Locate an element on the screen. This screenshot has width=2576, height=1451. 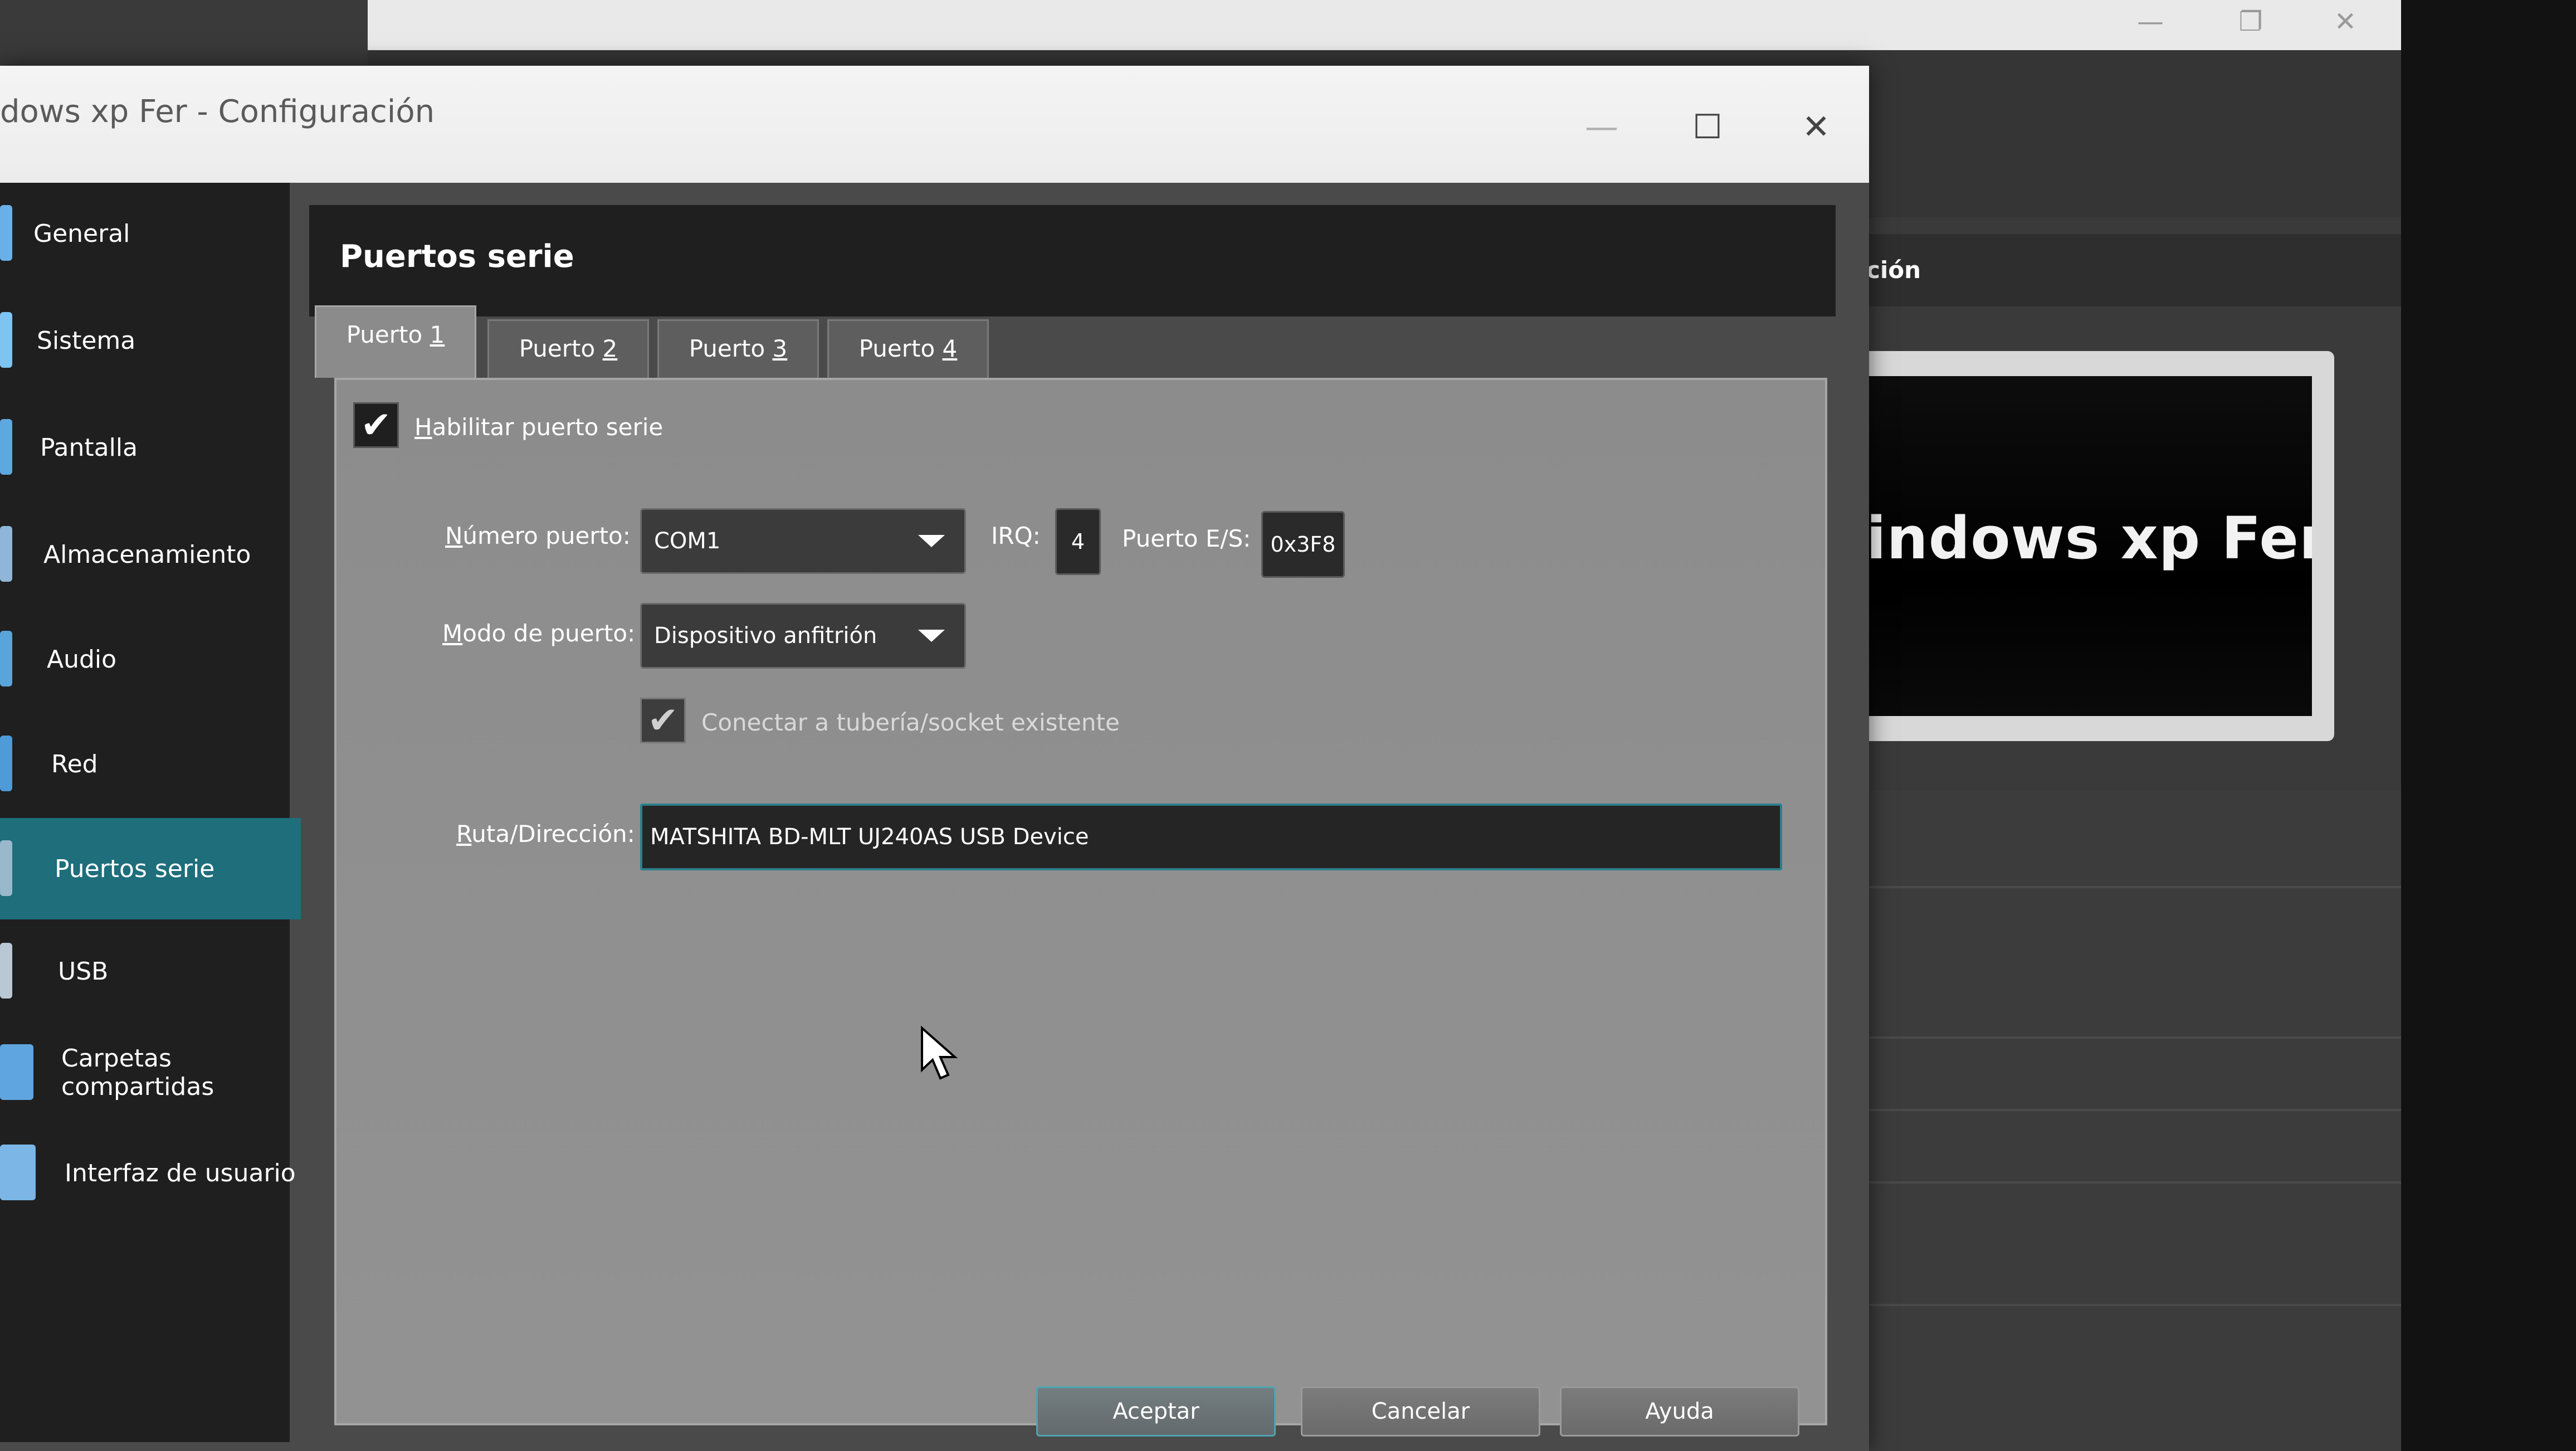
serial-port-icon is located at coordinates (6, 868).